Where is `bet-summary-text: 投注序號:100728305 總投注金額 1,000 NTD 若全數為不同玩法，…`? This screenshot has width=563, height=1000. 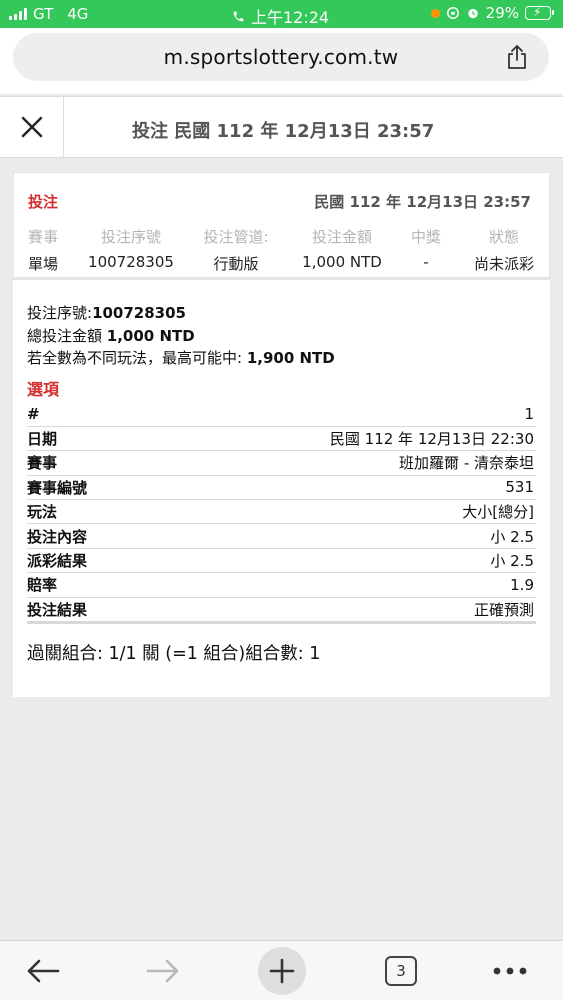 bet-summary-text: 投注序號:100728305 總投注金額 1,000 NTD 若全數為不同玩法，… is located at coordinates (181, 336).